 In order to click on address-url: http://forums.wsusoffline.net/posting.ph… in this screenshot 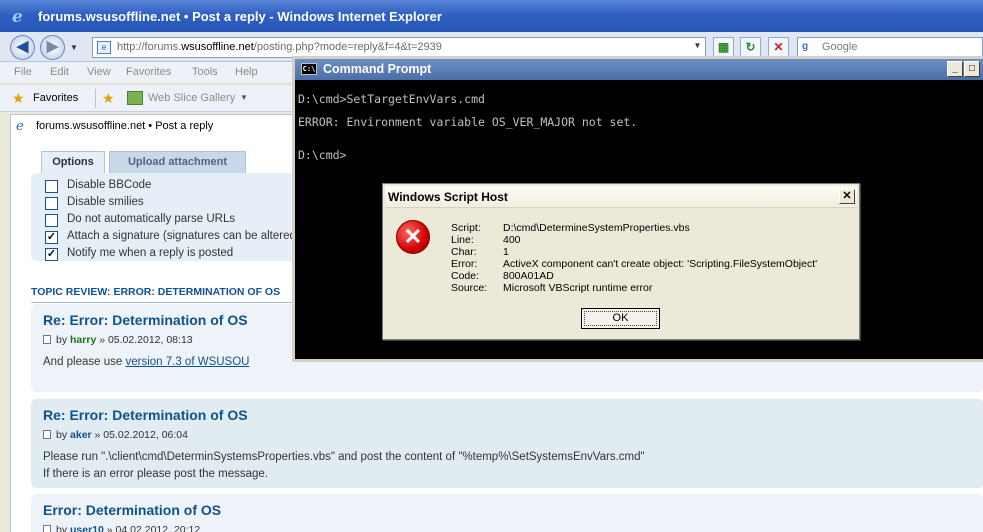, I will do `click(279, 47)`.